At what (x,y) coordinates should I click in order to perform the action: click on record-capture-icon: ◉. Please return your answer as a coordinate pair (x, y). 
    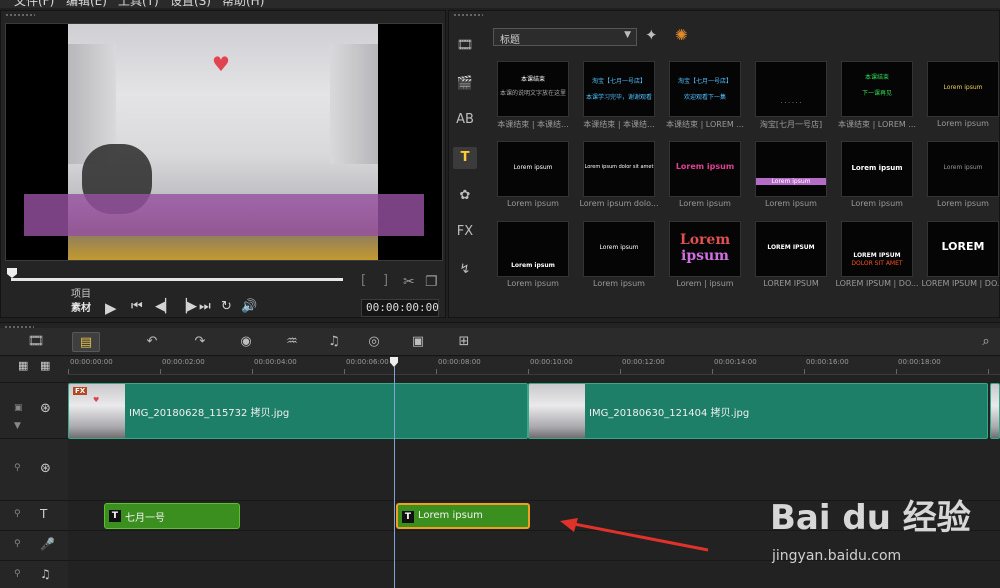
    Looking at the image, I should click on (246, 342).